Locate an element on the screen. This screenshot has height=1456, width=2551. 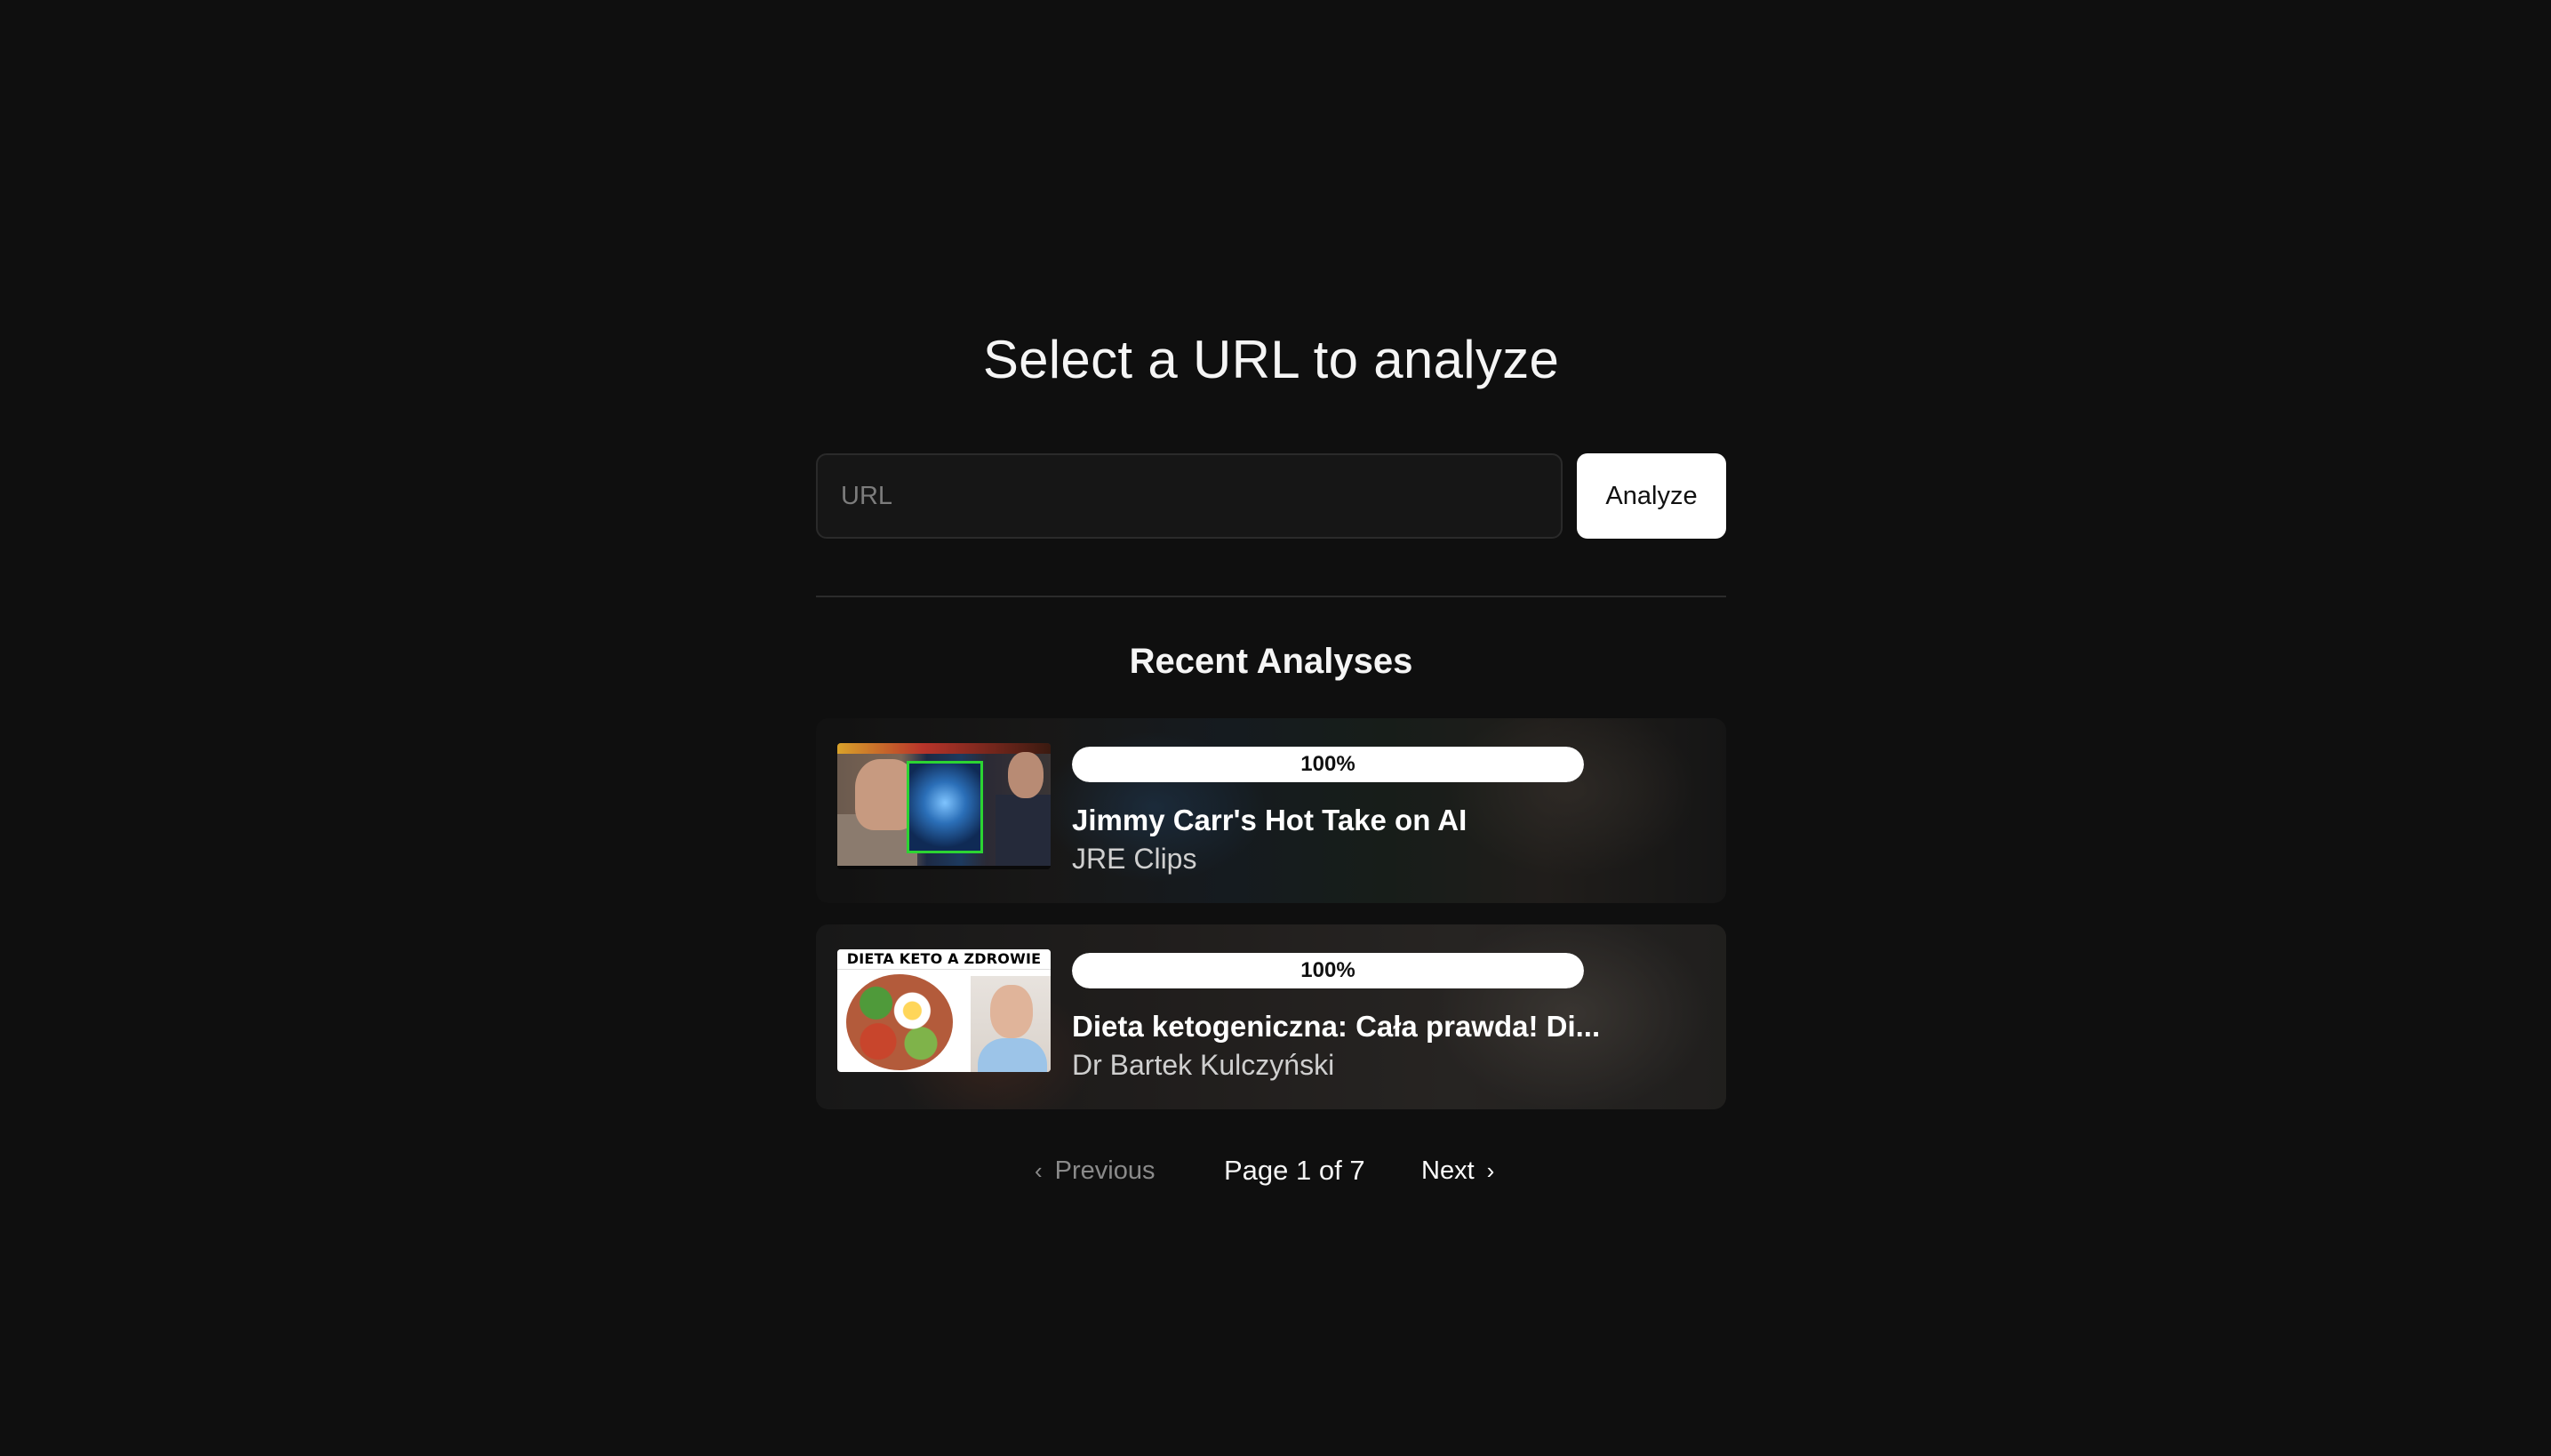
channel-name: JRE Clips is located at coordinates (1134, 859).